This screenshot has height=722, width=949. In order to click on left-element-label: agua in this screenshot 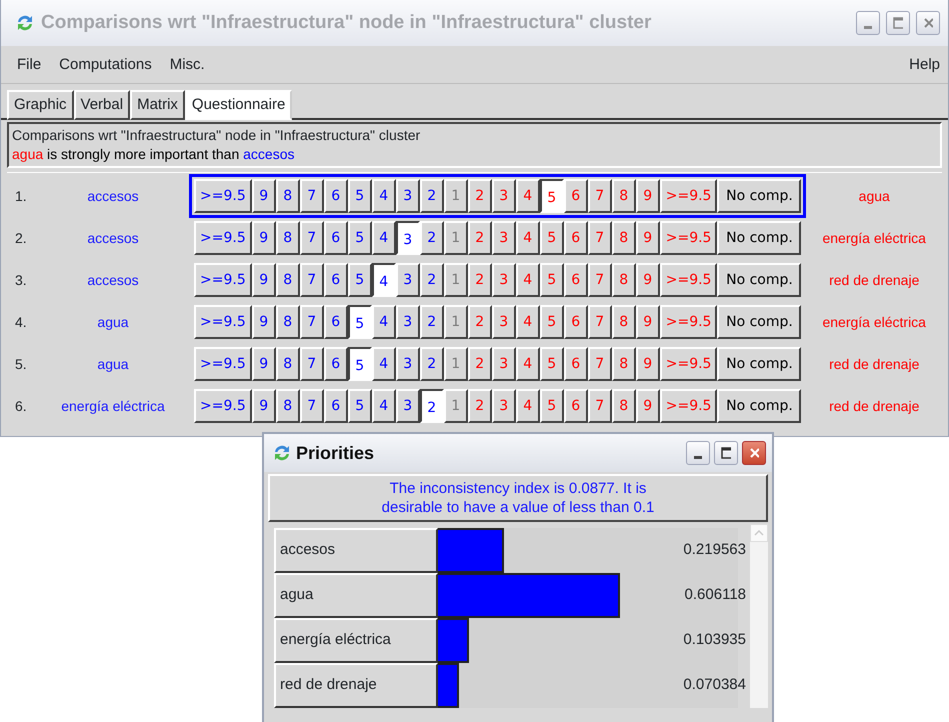, I will do `click(113, 322)`.